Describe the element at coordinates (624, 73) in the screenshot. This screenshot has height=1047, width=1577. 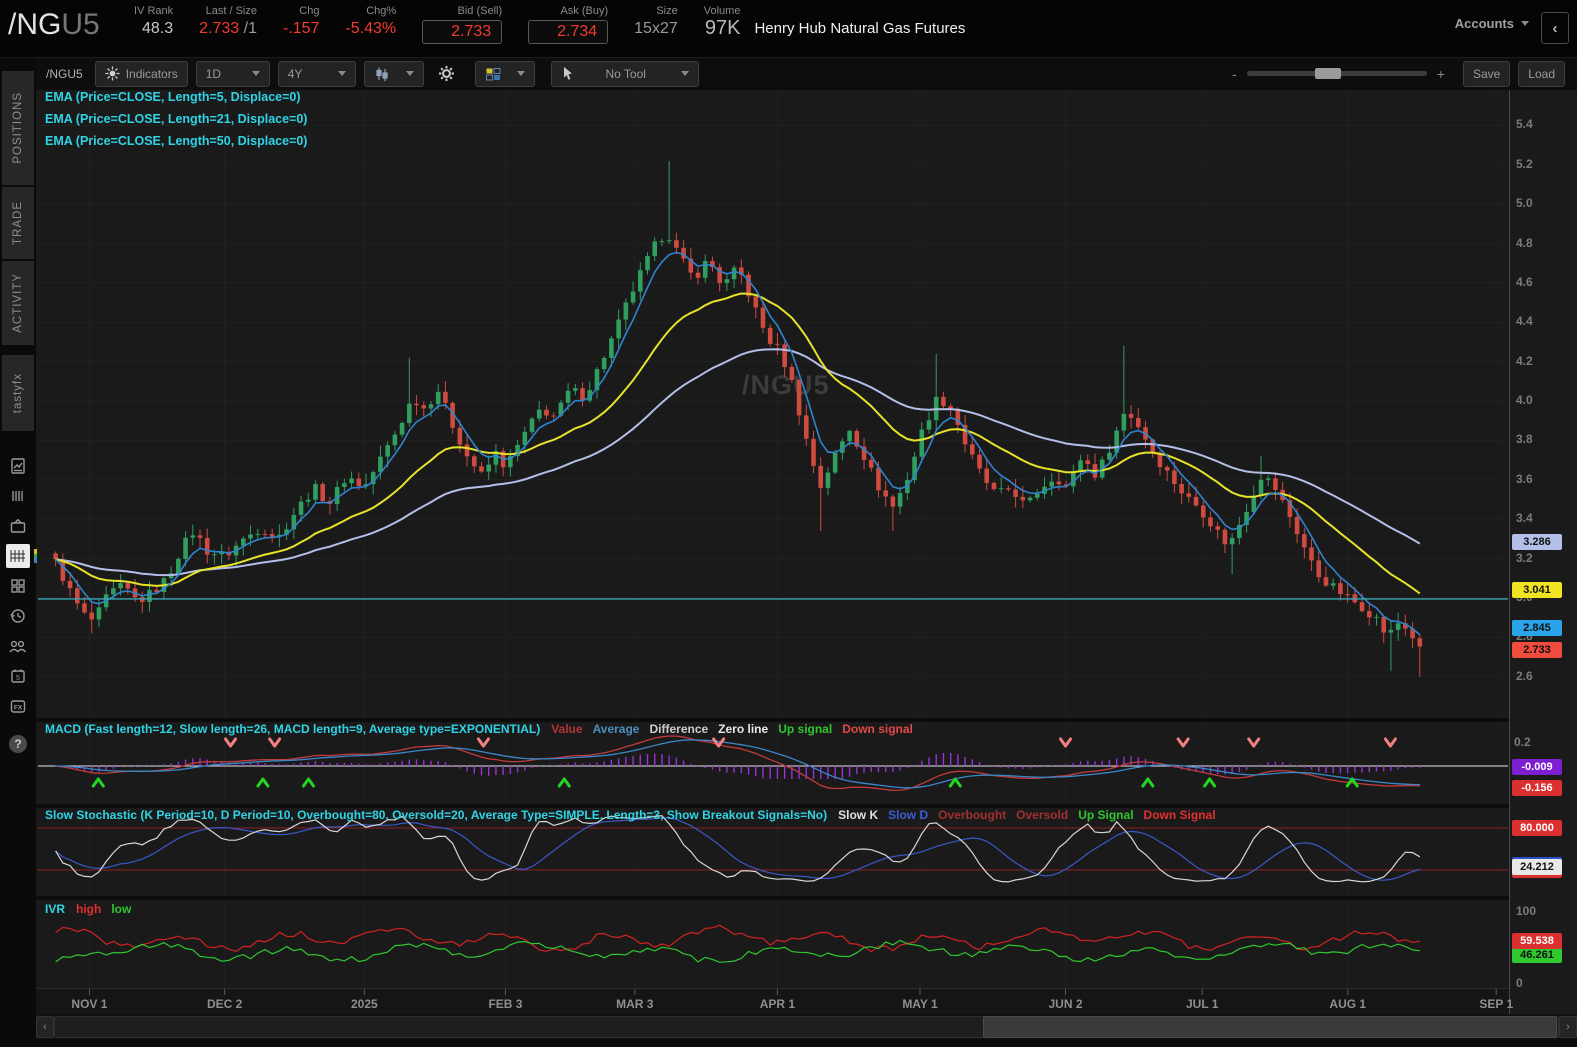
I see `drawing-tool-dropdown: No Tool` at that location.